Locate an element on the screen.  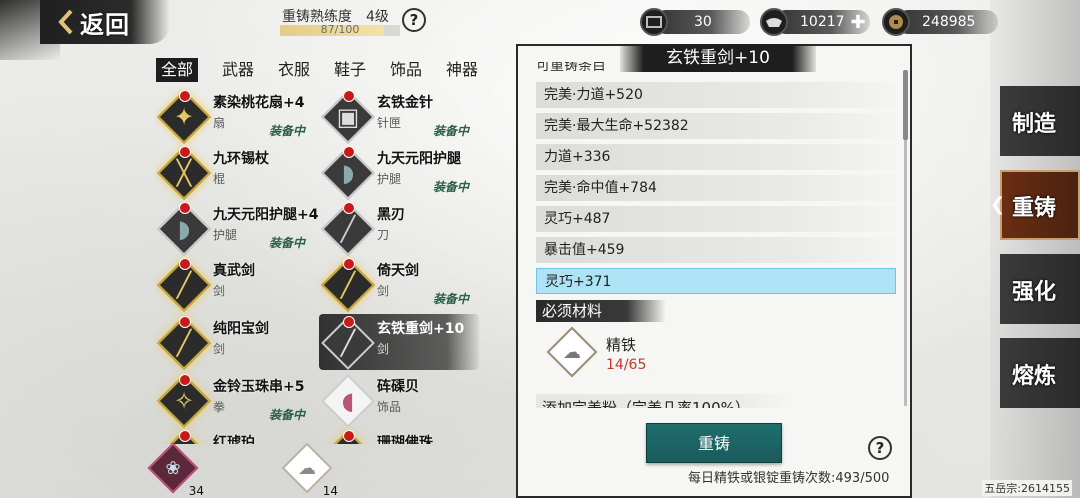
nav-enhance: 强化 is located at coordinates (1040, 288).